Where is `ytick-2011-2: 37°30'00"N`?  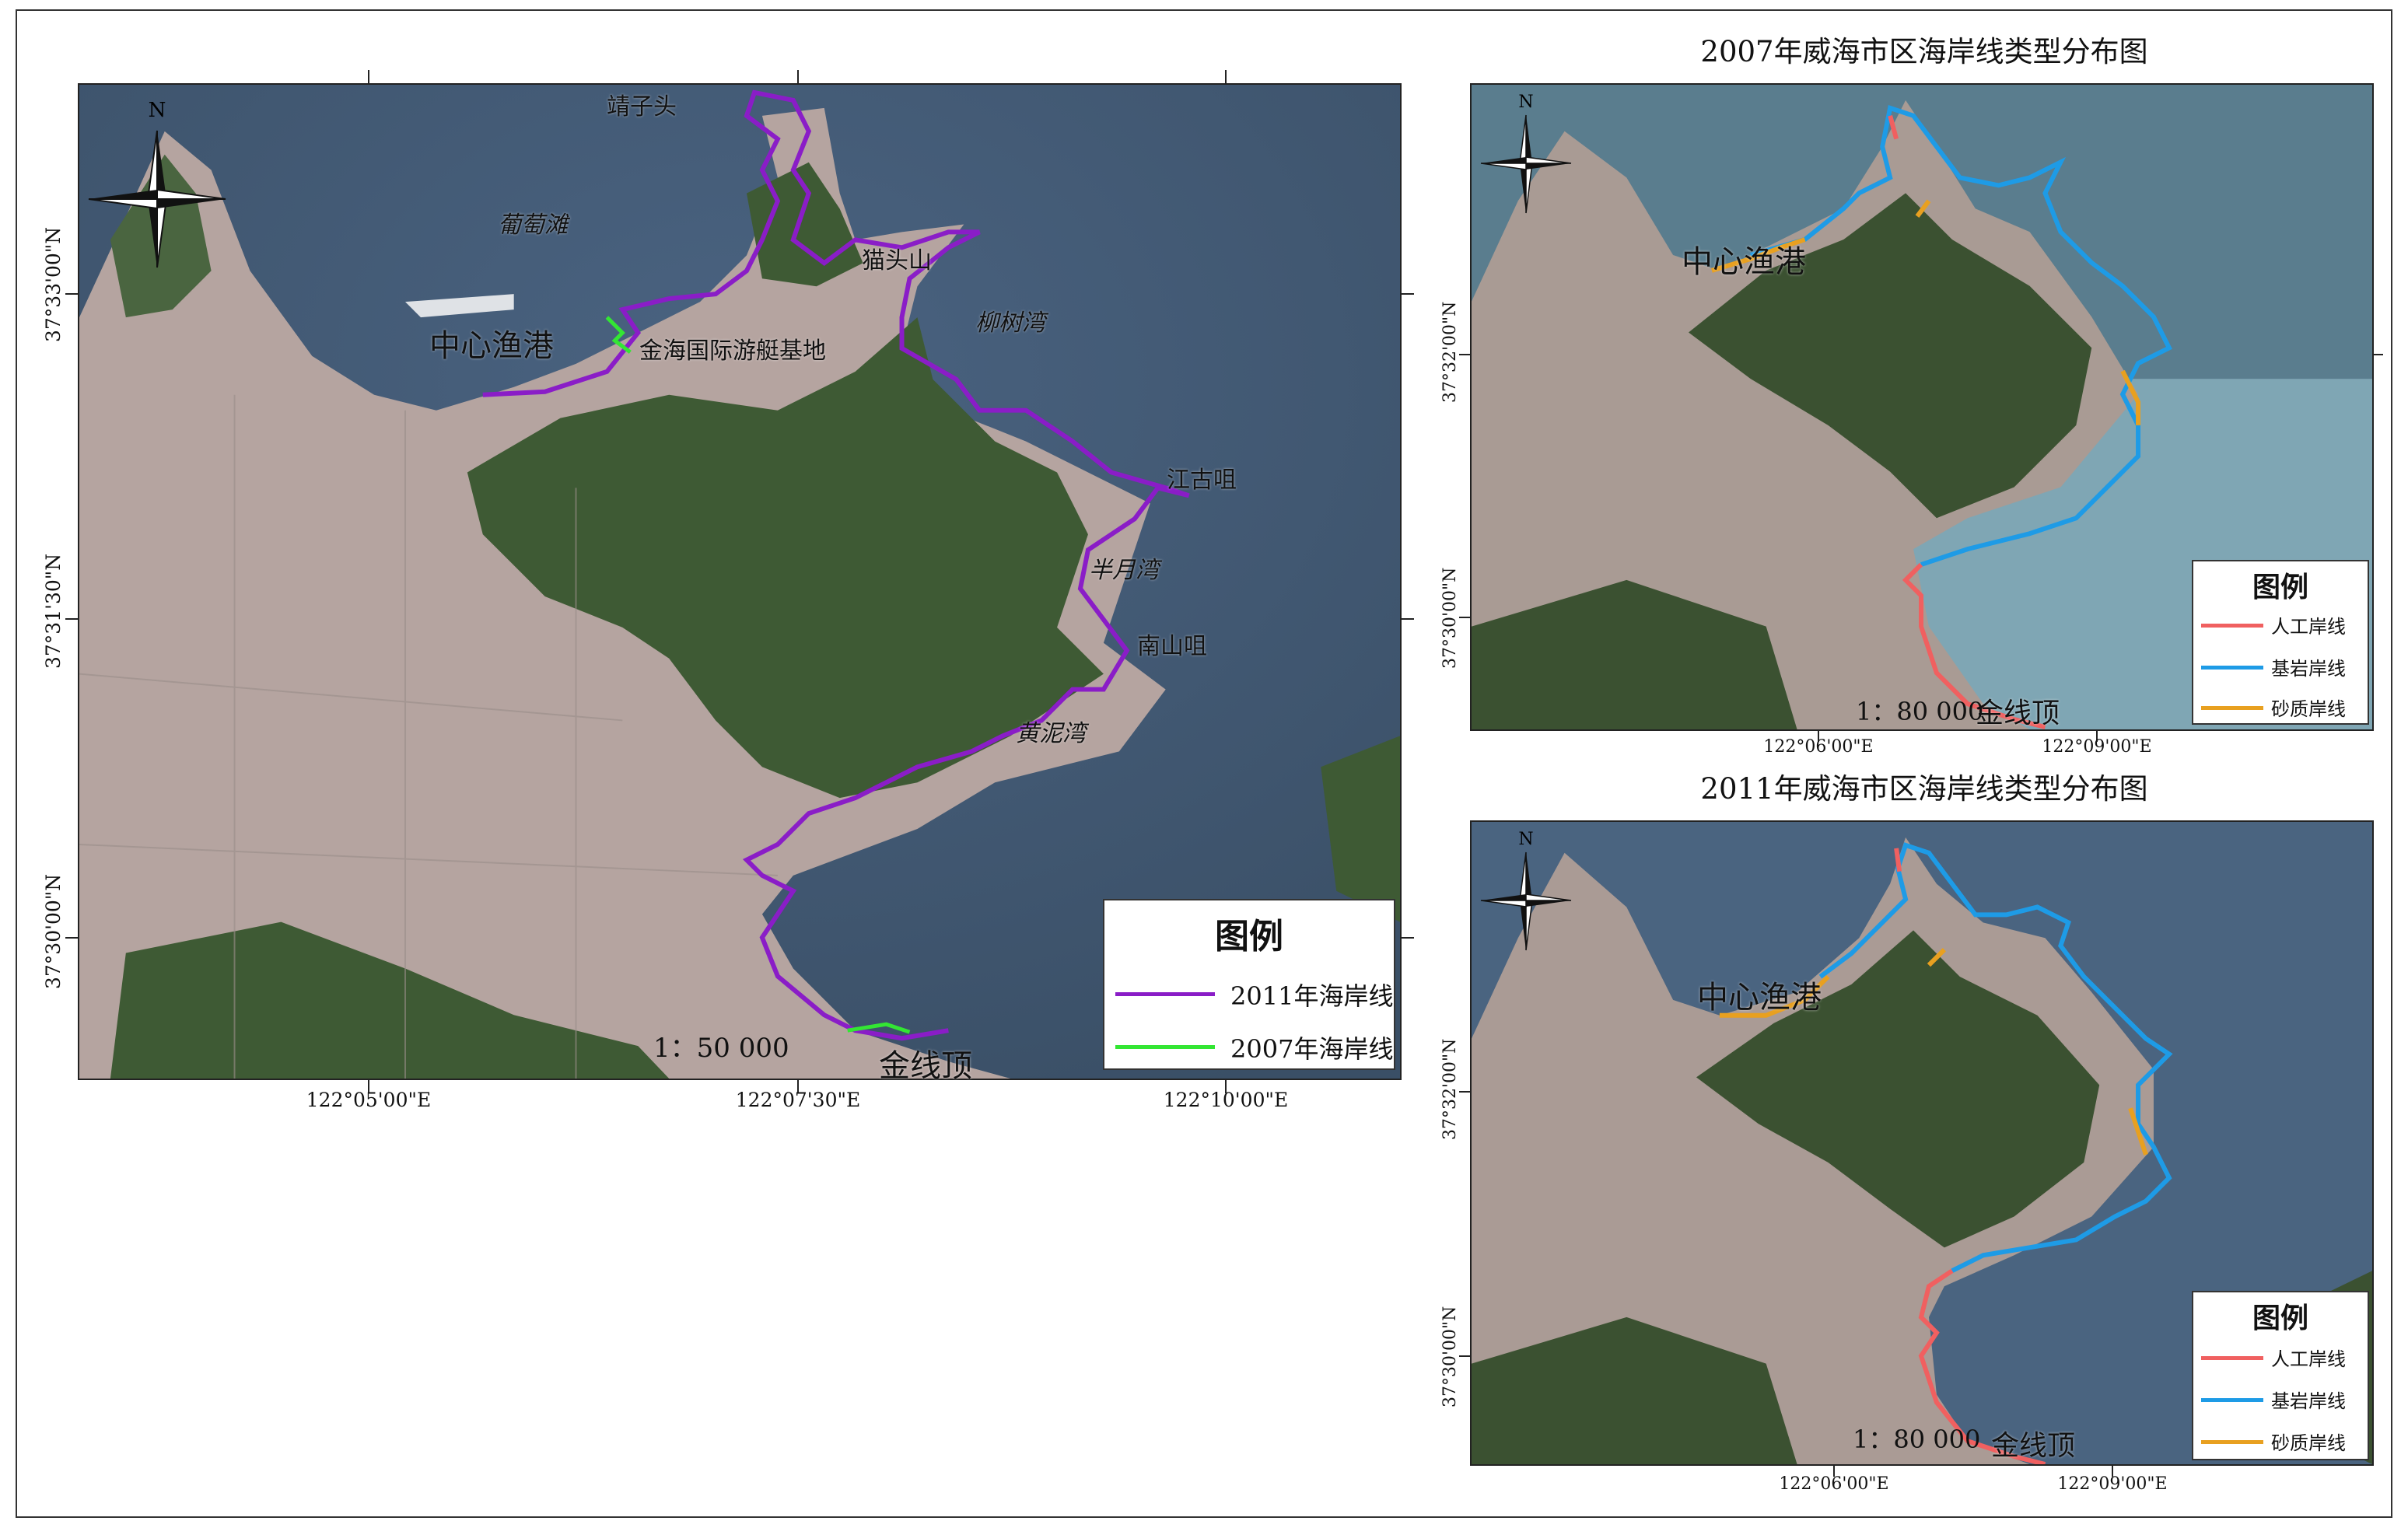 ytick-2011-2: 37°30'00"N is located at coordinates (1450, 1356).